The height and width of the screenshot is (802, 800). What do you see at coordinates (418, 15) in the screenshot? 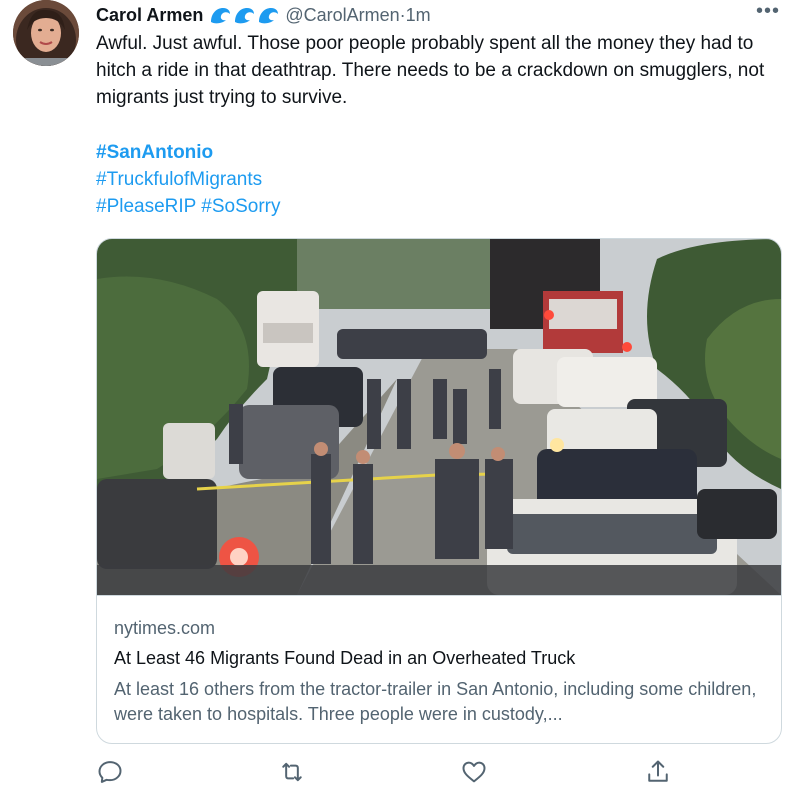
I see `timestamp: 1m` at bounding box center [418, 15].